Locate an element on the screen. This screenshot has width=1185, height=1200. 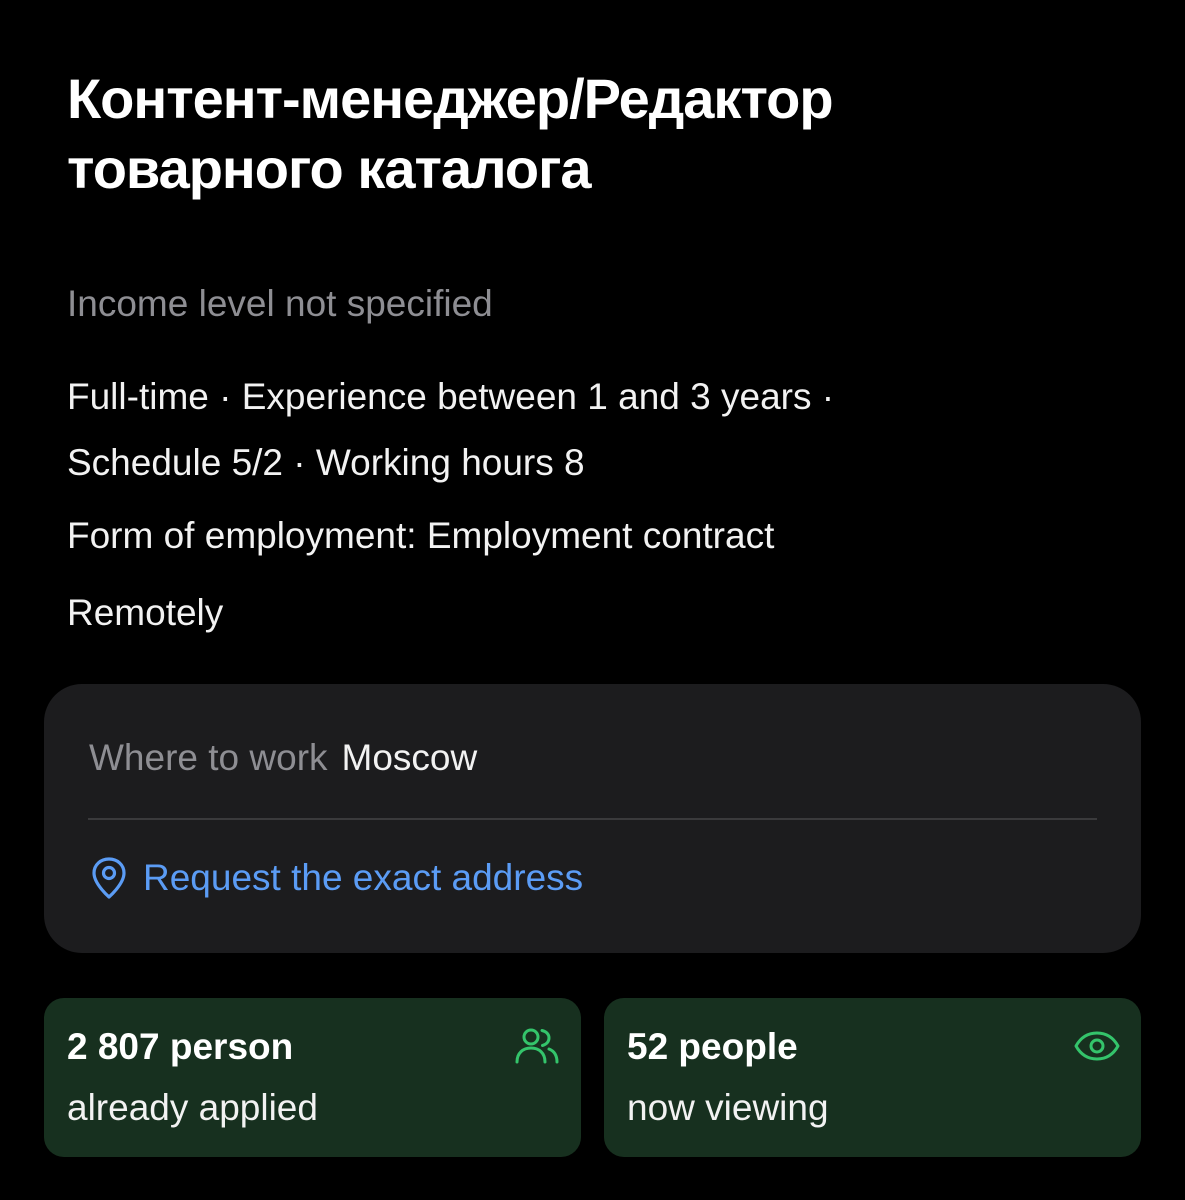
employment-form: Form of employment: Employment contract is located at coordinates (421, 535).